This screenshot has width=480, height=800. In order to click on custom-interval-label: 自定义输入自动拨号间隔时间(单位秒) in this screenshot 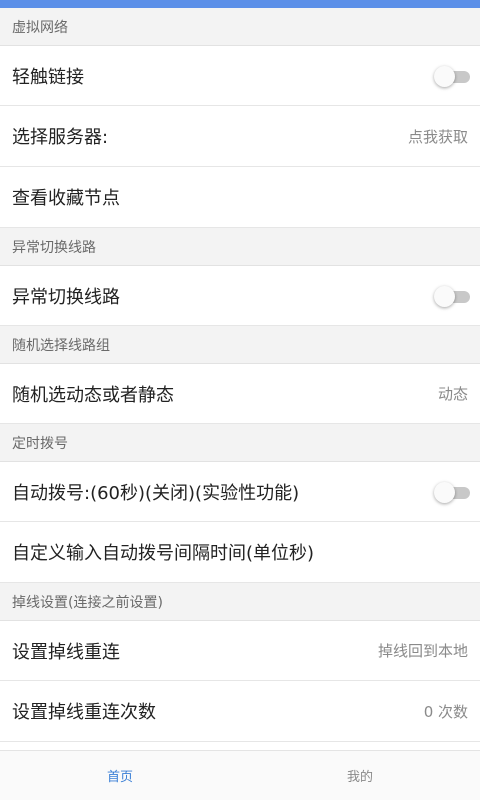, I will do `click(163, 553)`.